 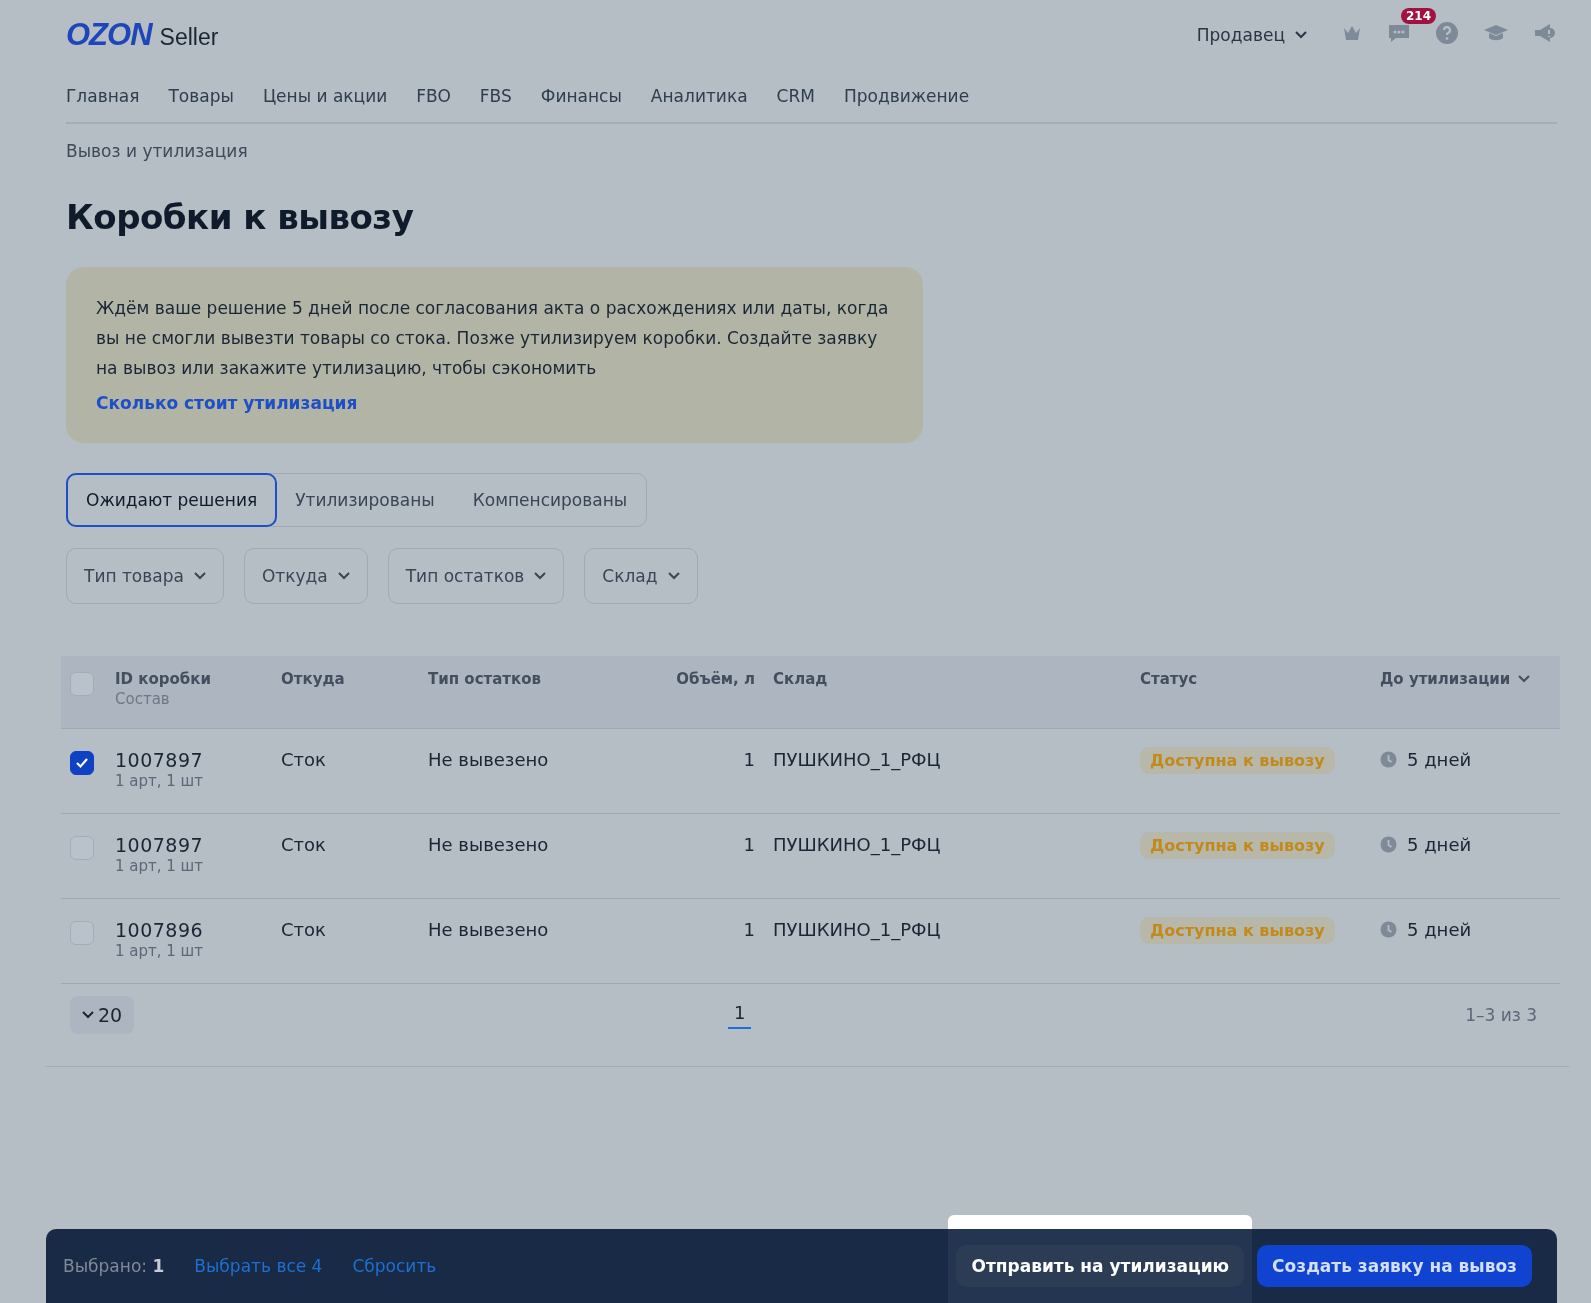 I want to click on account-menu: Продавец, so click(x=1251, y=35).